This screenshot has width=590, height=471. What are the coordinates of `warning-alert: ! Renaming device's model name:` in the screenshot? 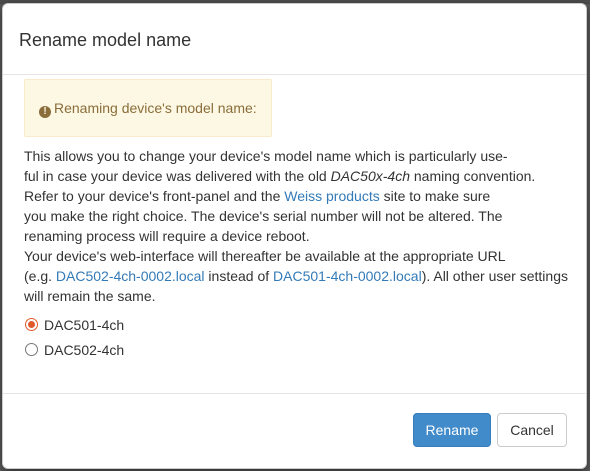 It's located at (148, 108).